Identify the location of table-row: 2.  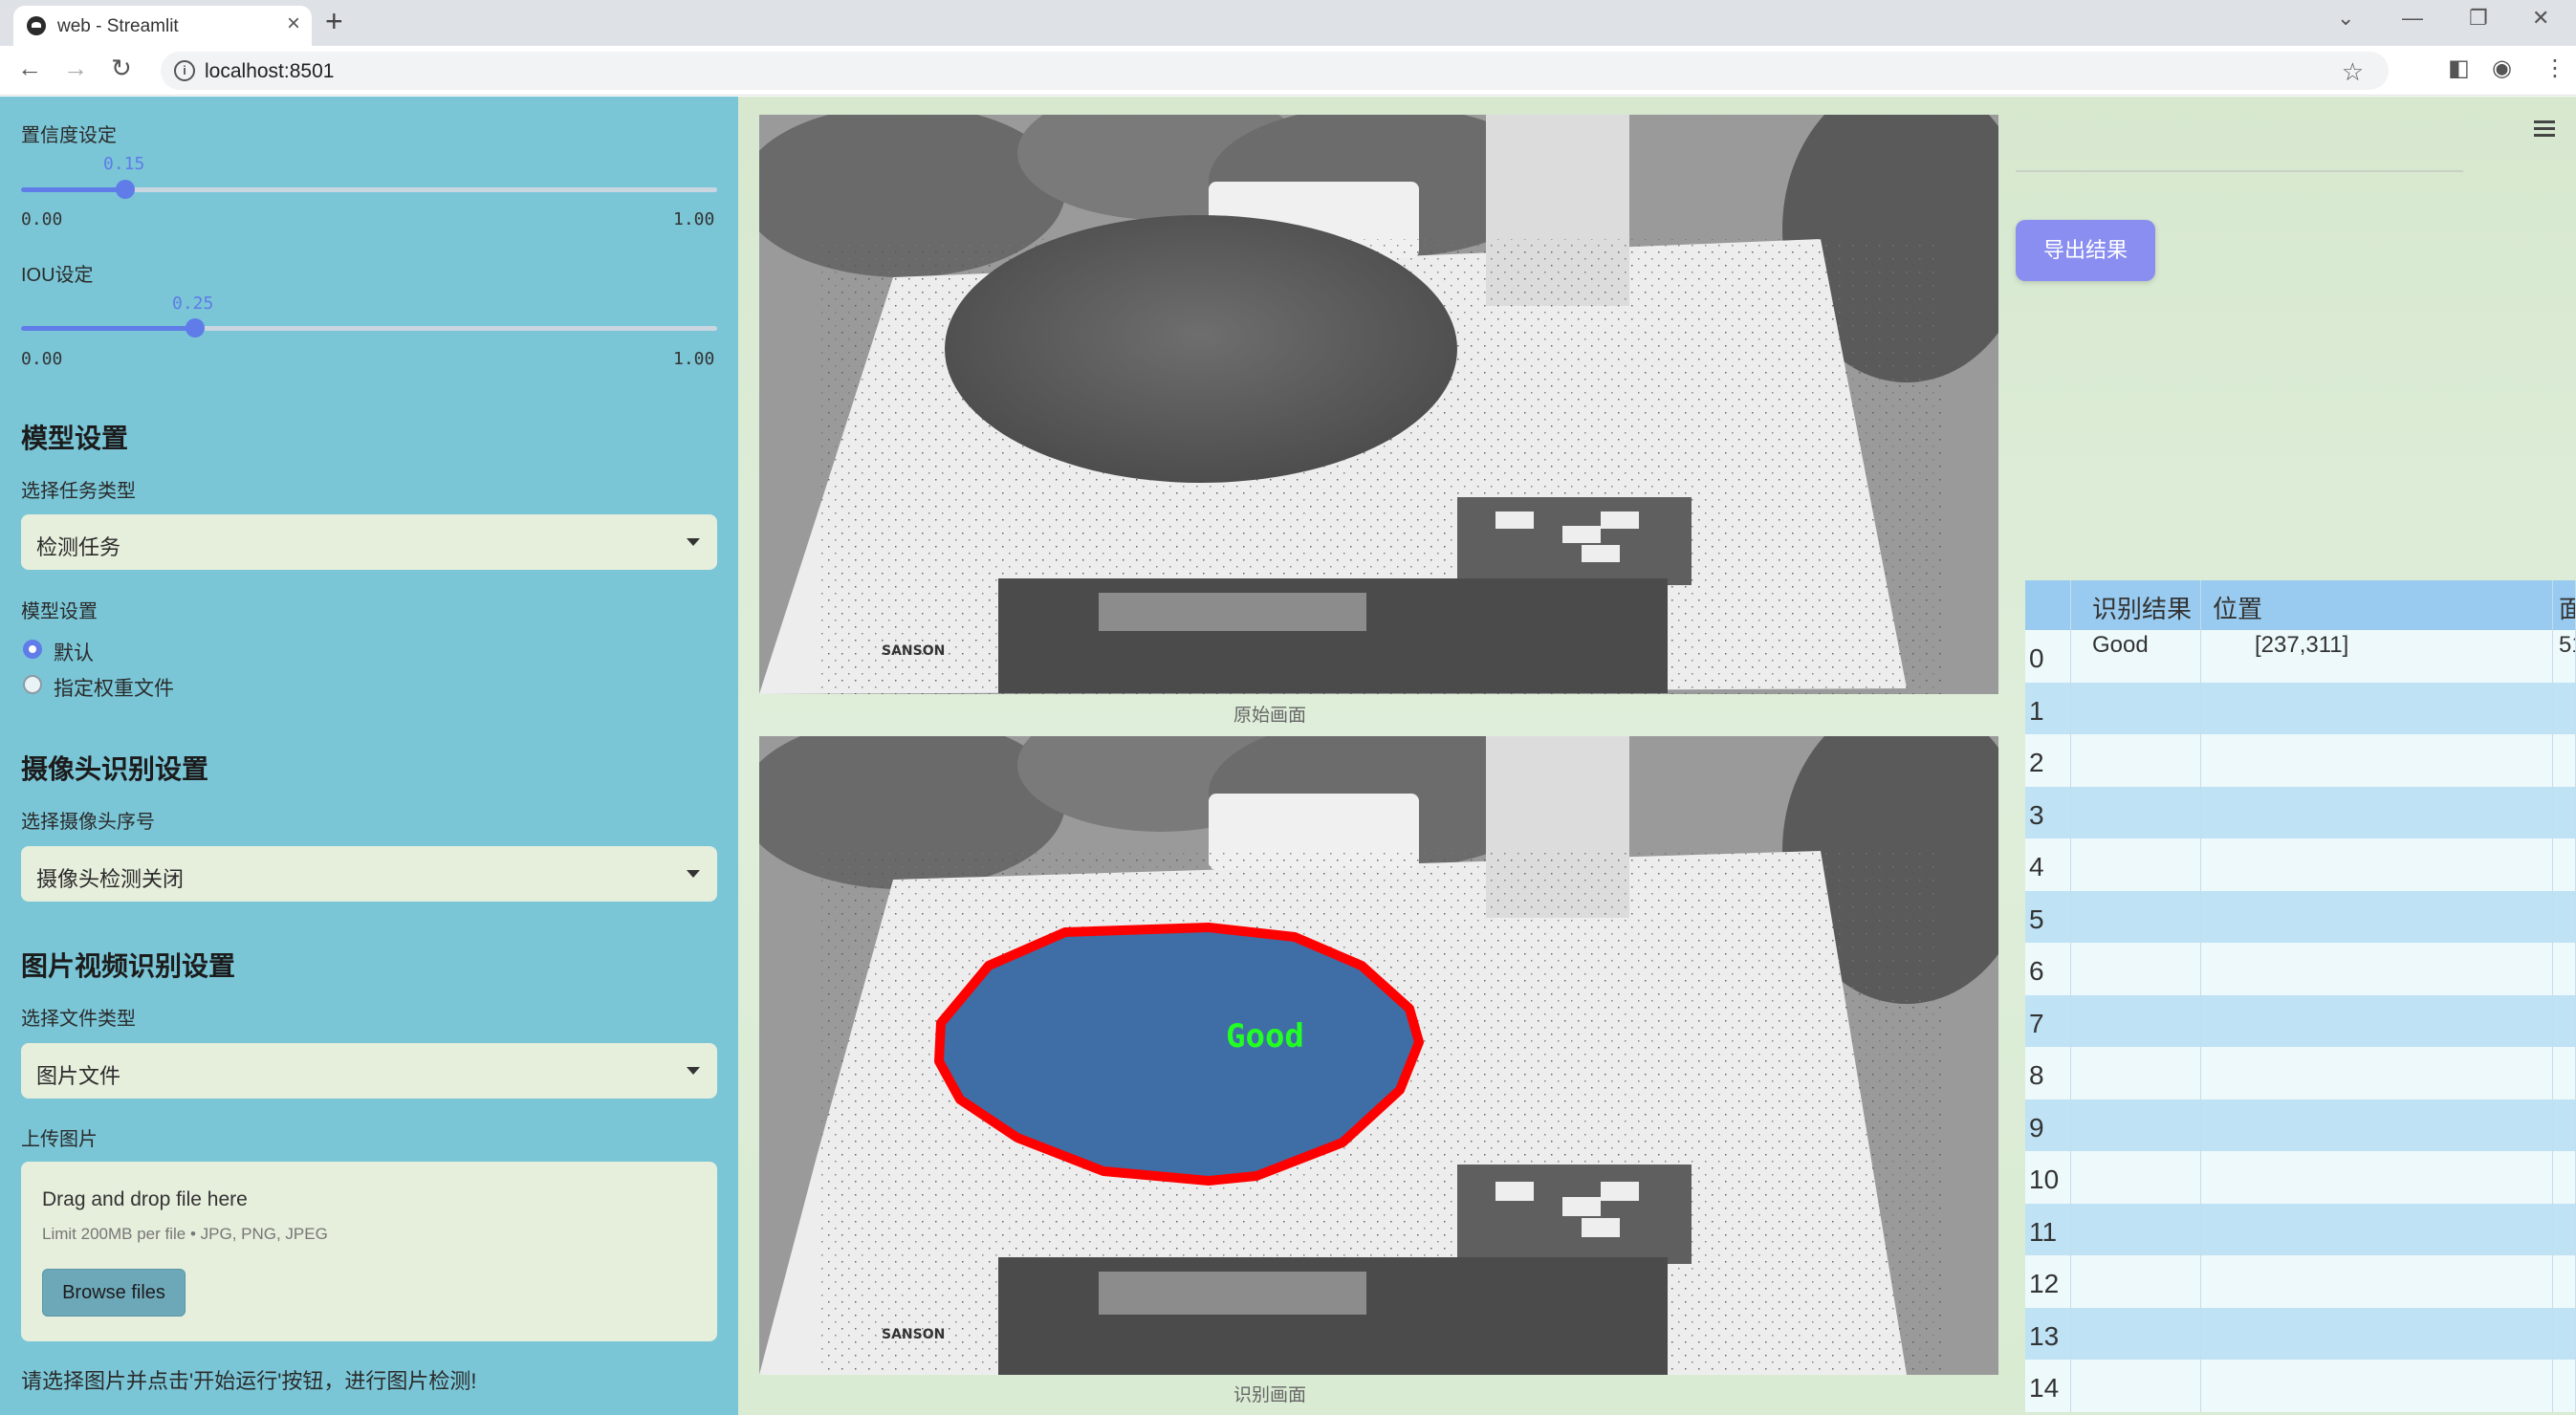
(2300, 761).